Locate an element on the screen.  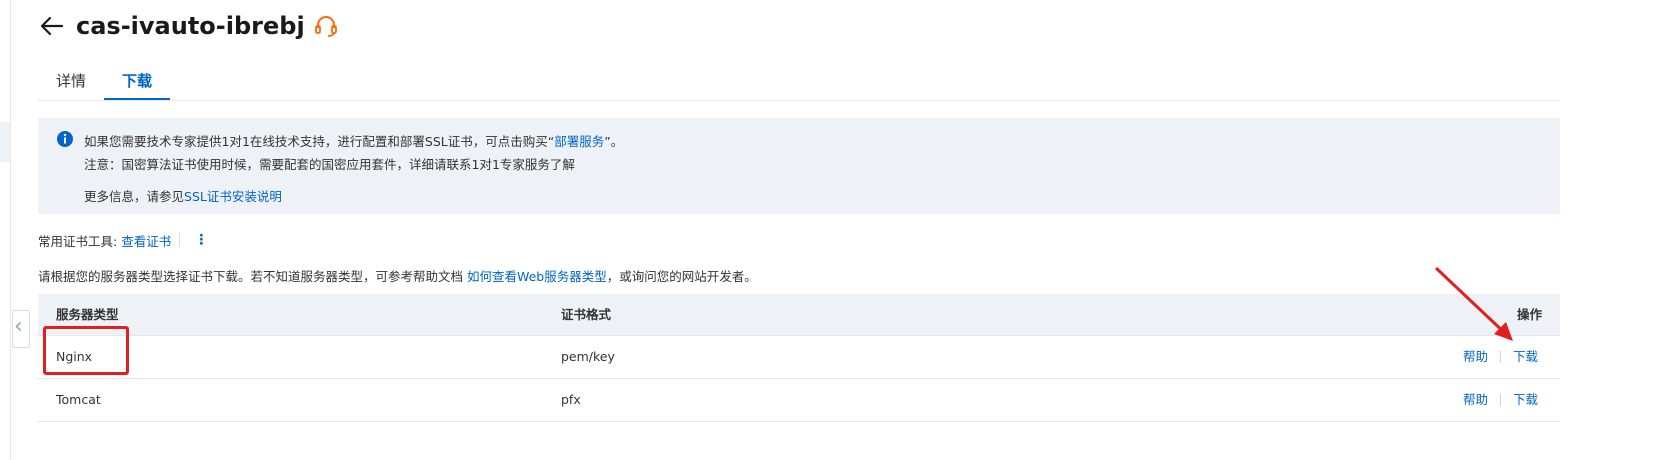
deploy-service-link: 部署服务 is located at coordinates (579, 141).